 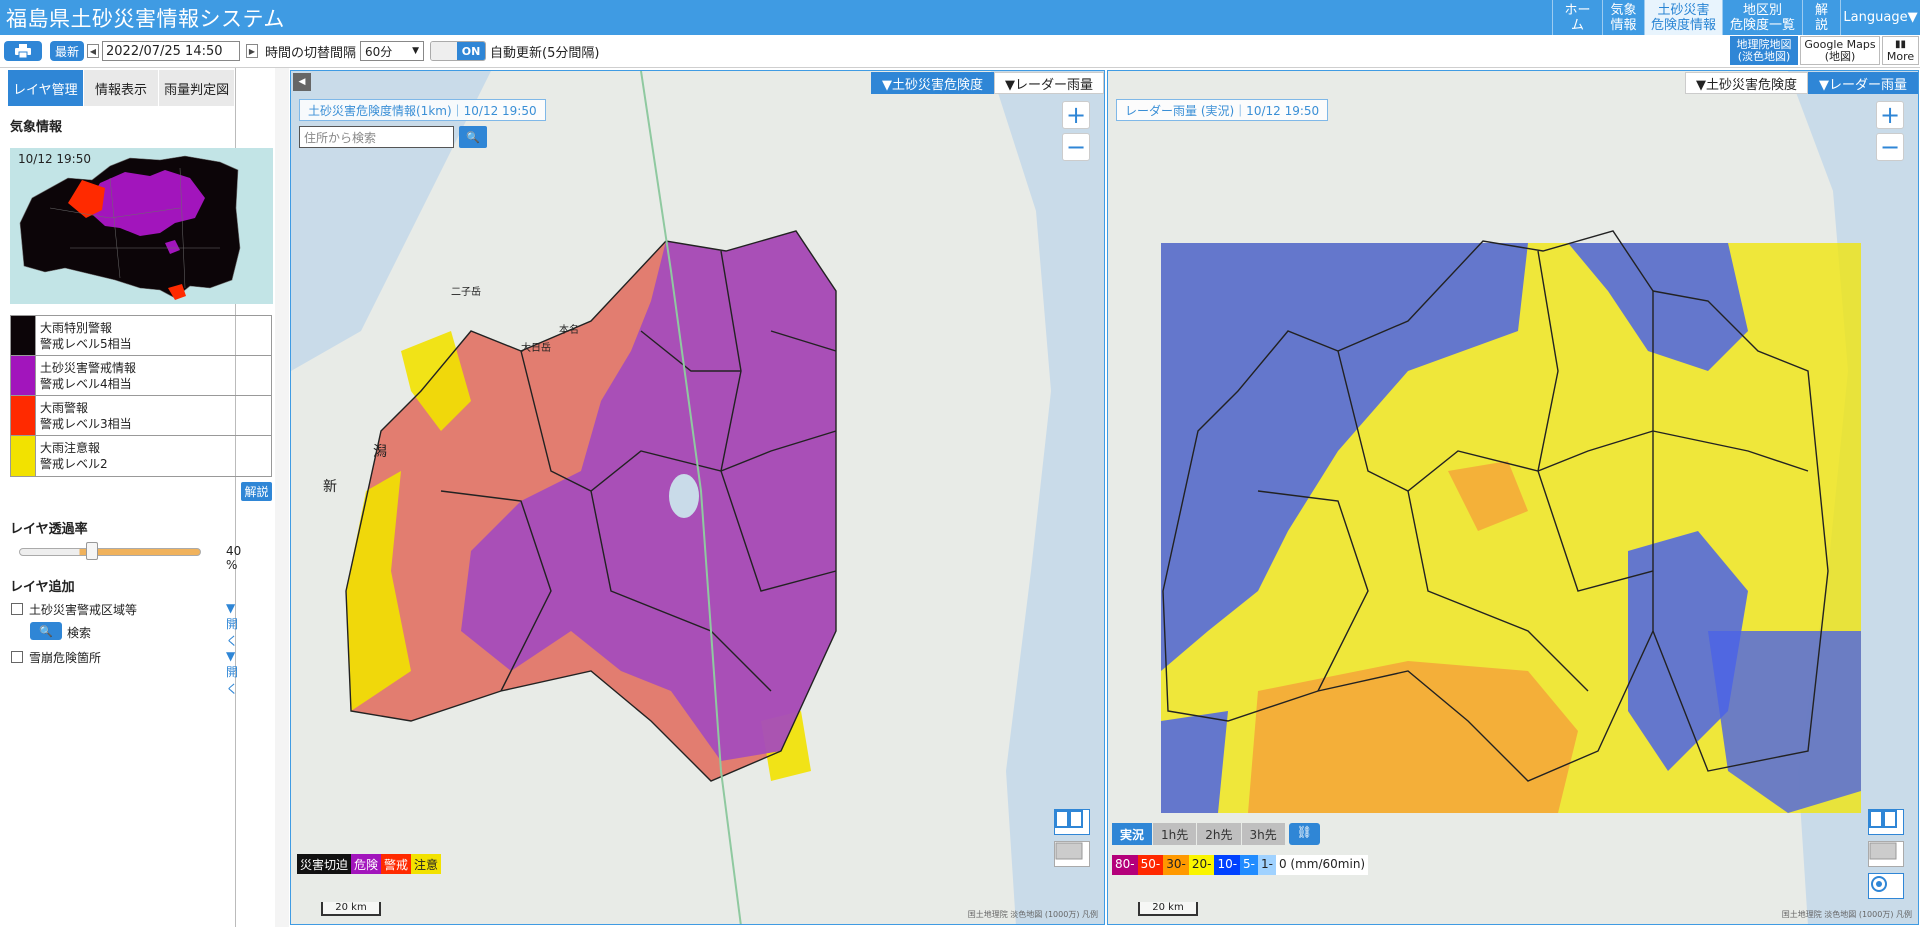 I want to click on rain-legend: 80- 50- 30- 20- 10- 5- 1- 0 (mm/60min), so click(x=1240, y=865).